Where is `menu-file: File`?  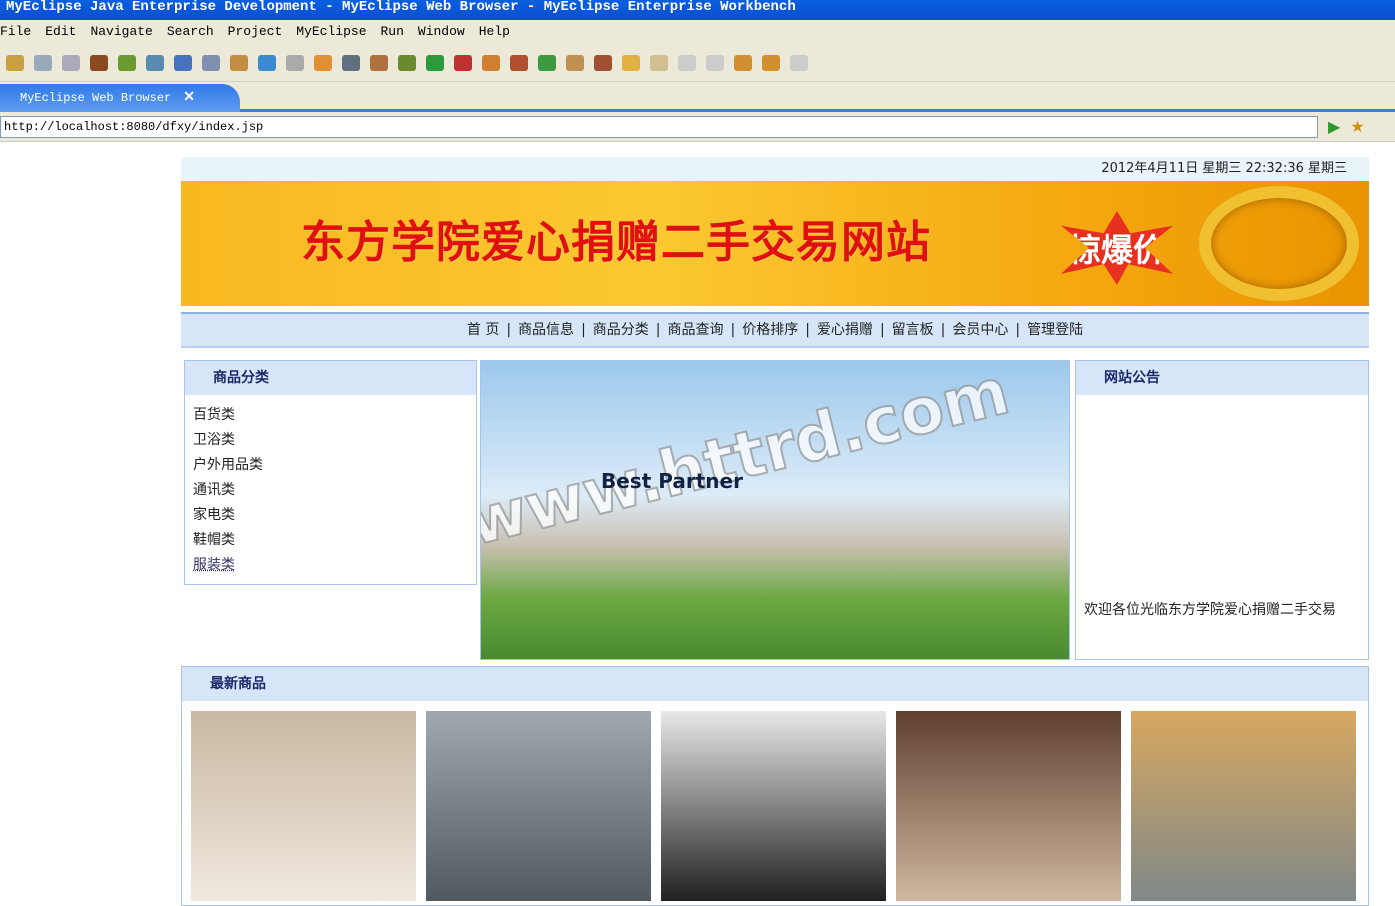
menu-file: File is located at coordinates (15, 31).